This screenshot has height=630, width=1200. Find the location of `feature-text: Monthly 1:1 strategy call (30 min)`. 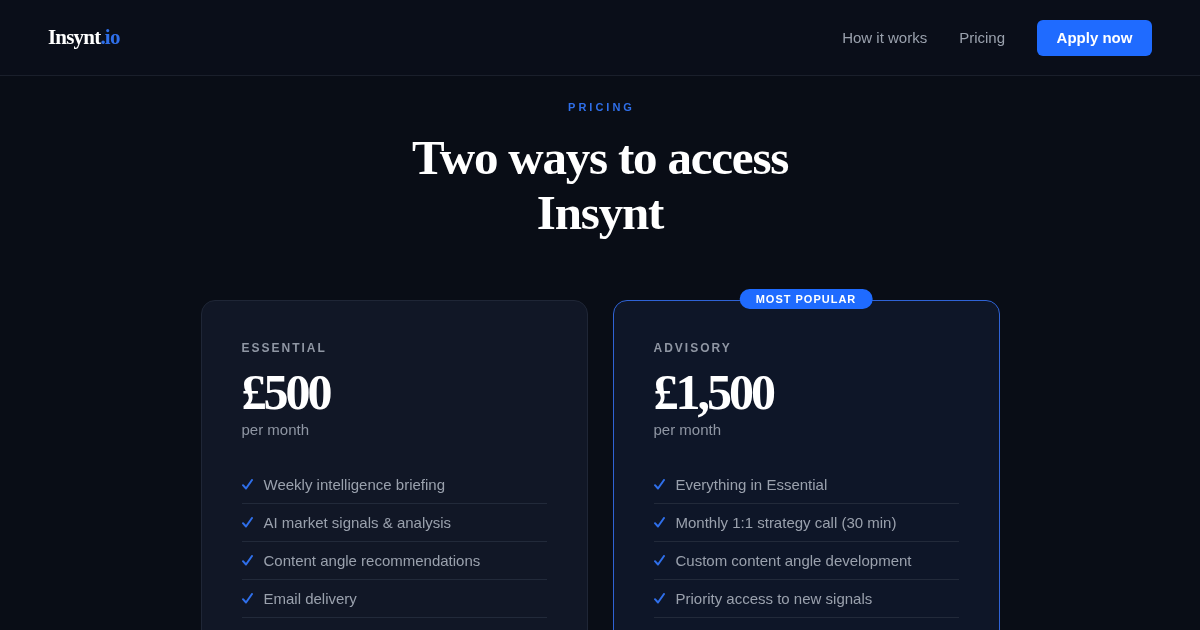

feature-text: Monthly 1:1 strategy call (30 min) is located at coordinates (786, 522).